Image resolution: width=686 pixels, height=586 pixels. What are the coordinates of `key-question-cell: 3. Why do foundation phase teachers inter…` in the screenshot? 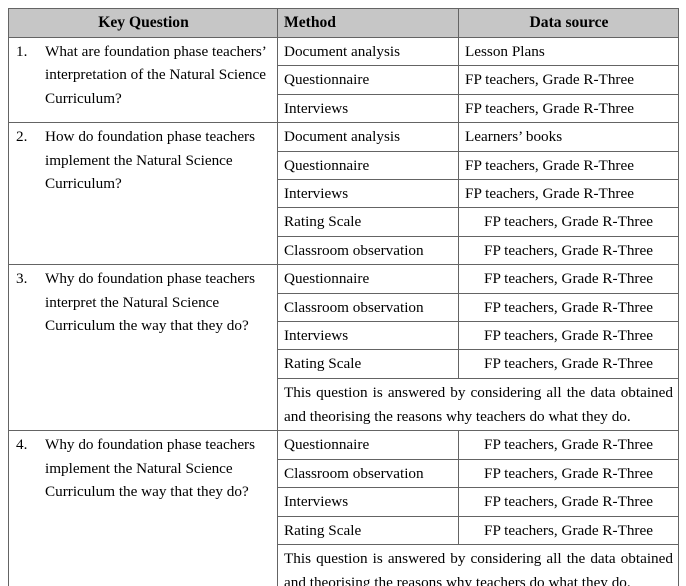 It's located at (143, 348).